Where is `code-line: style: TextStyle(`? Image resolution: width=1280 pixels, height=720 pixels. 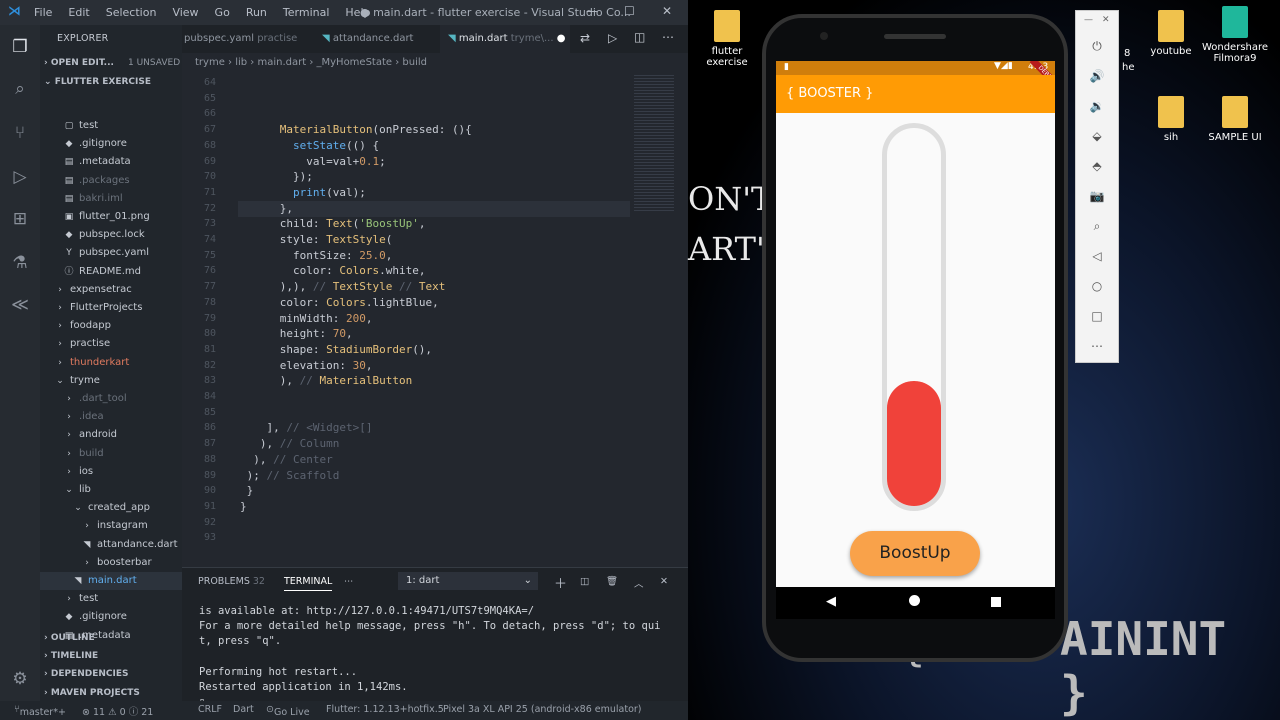 code-line: style: TextStyle( is located at coordinates (316, 240).